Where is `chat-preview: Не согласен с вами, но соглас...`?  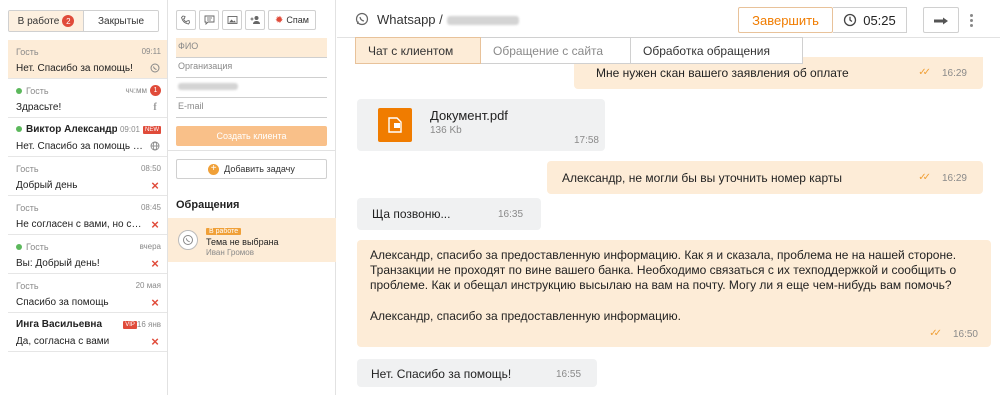
chat-preview: Не согласен с вами, но соглас... is located at coordinates (81, 224).